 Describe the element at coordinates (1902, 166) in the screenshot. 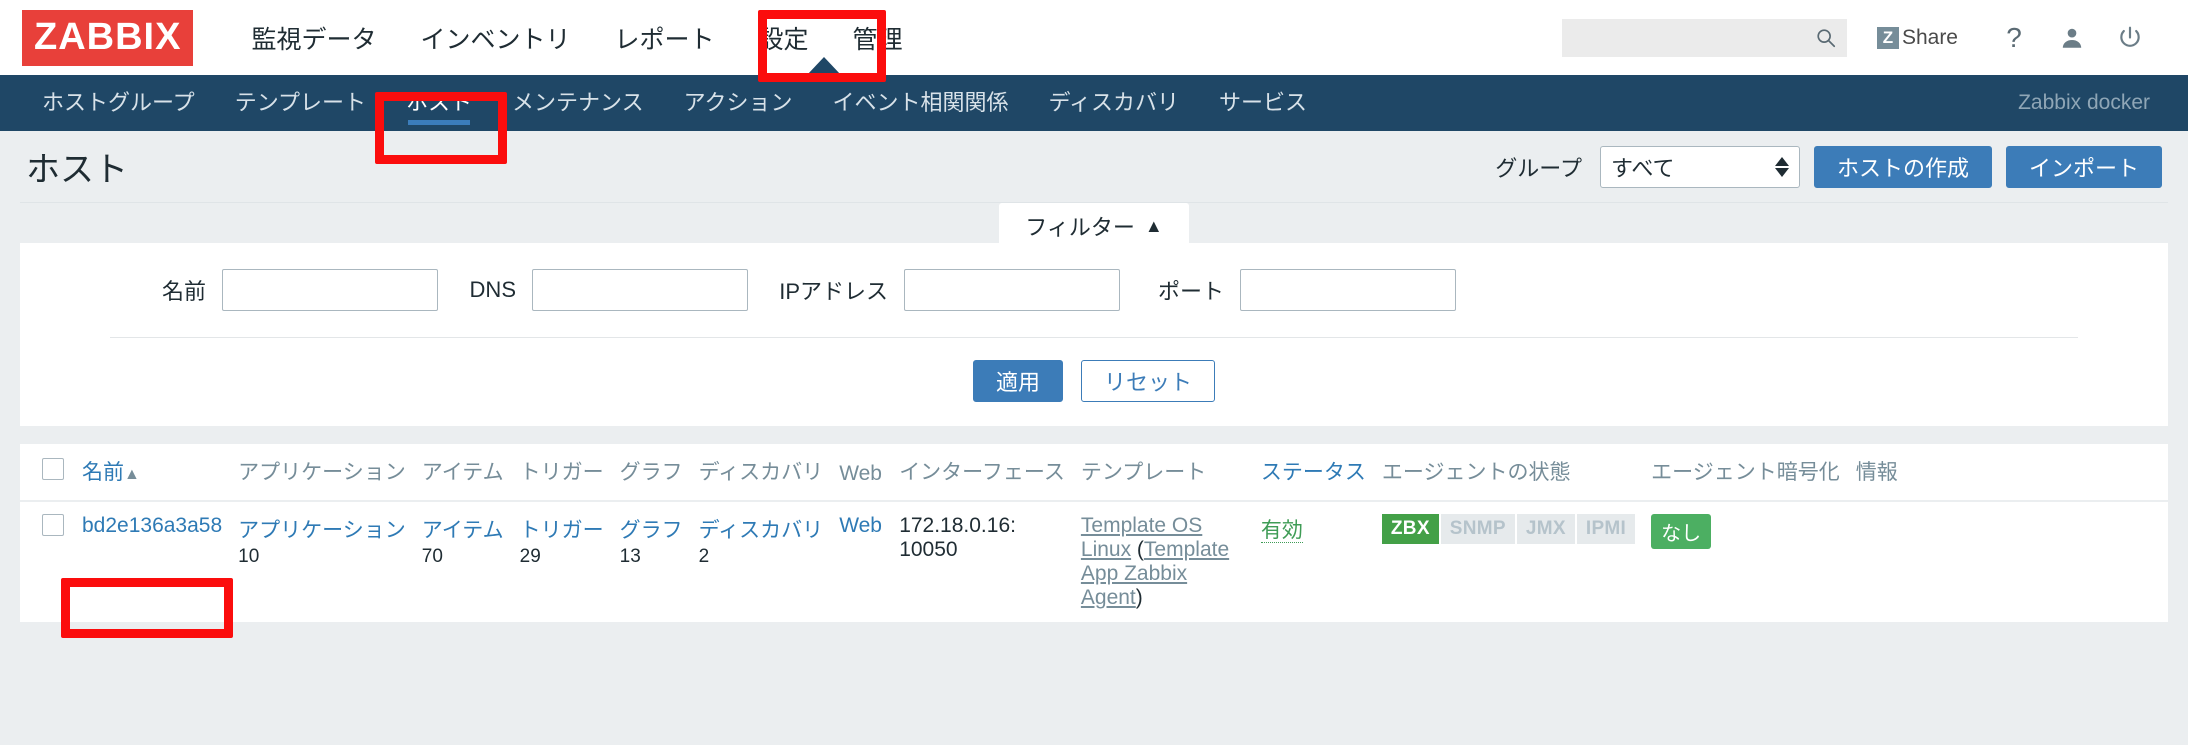

I see `create-host-button: ホストの作成` at that location.